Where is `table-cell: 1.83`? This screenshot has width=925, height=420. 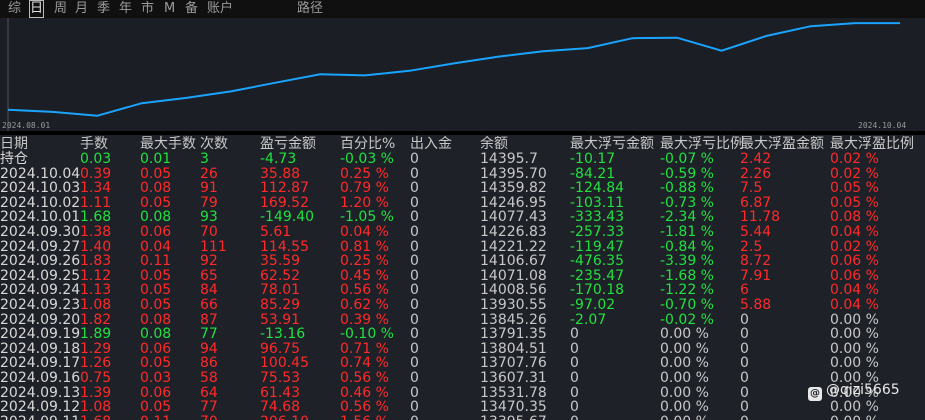 table-cell: 1.83 is located at coordinates (96, 261).